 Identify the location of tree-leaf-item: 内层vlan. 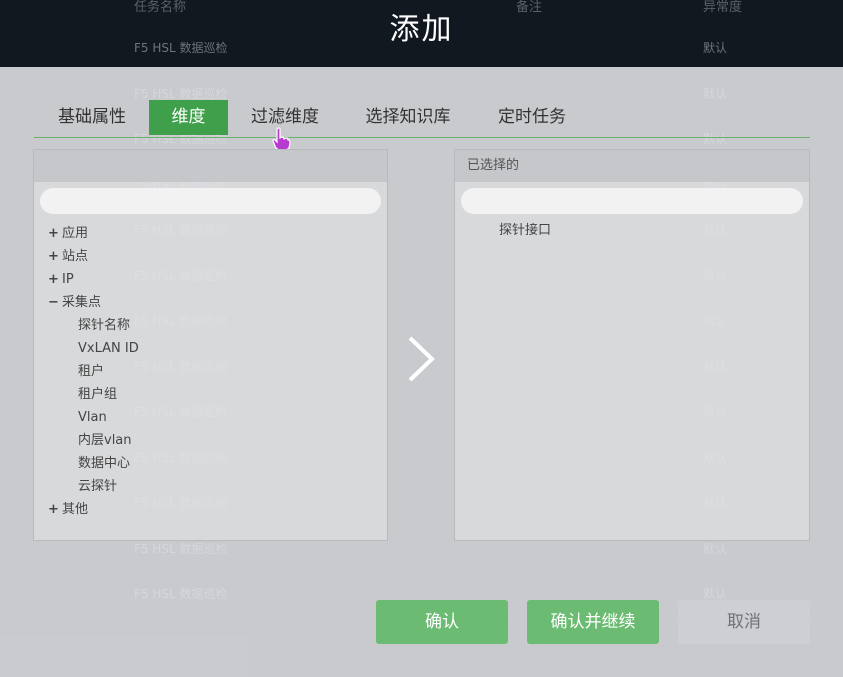
(93, 440).